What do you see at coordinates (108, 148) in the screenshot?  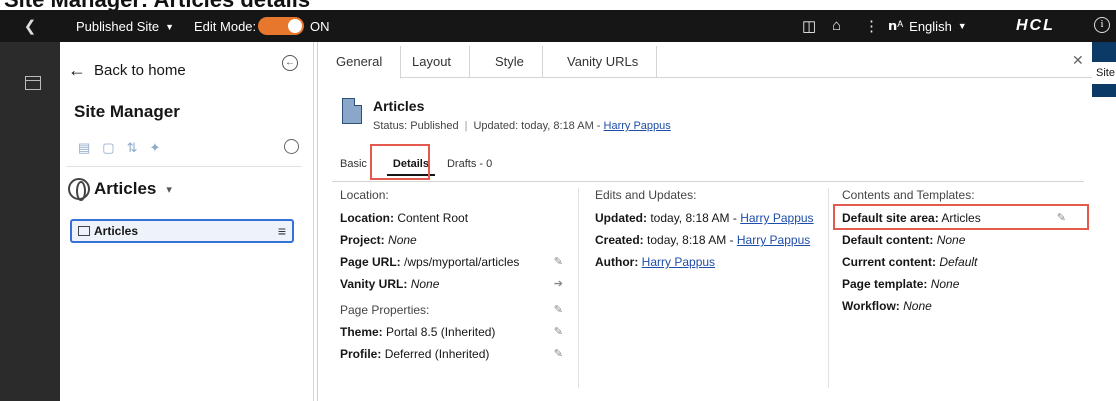 I see `copy-page-icon: ▢` at bounding box center [108, 148].